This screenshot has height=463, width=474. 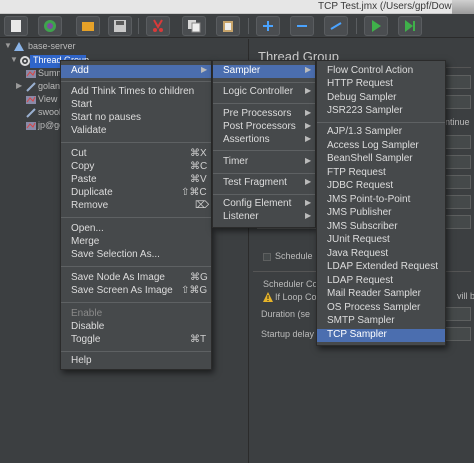 What do you see at coordinates (136, 118) in the screenshot?
I see `menu-item-start-no-pauses: Start no pauses` at bounding box center [136, 118].